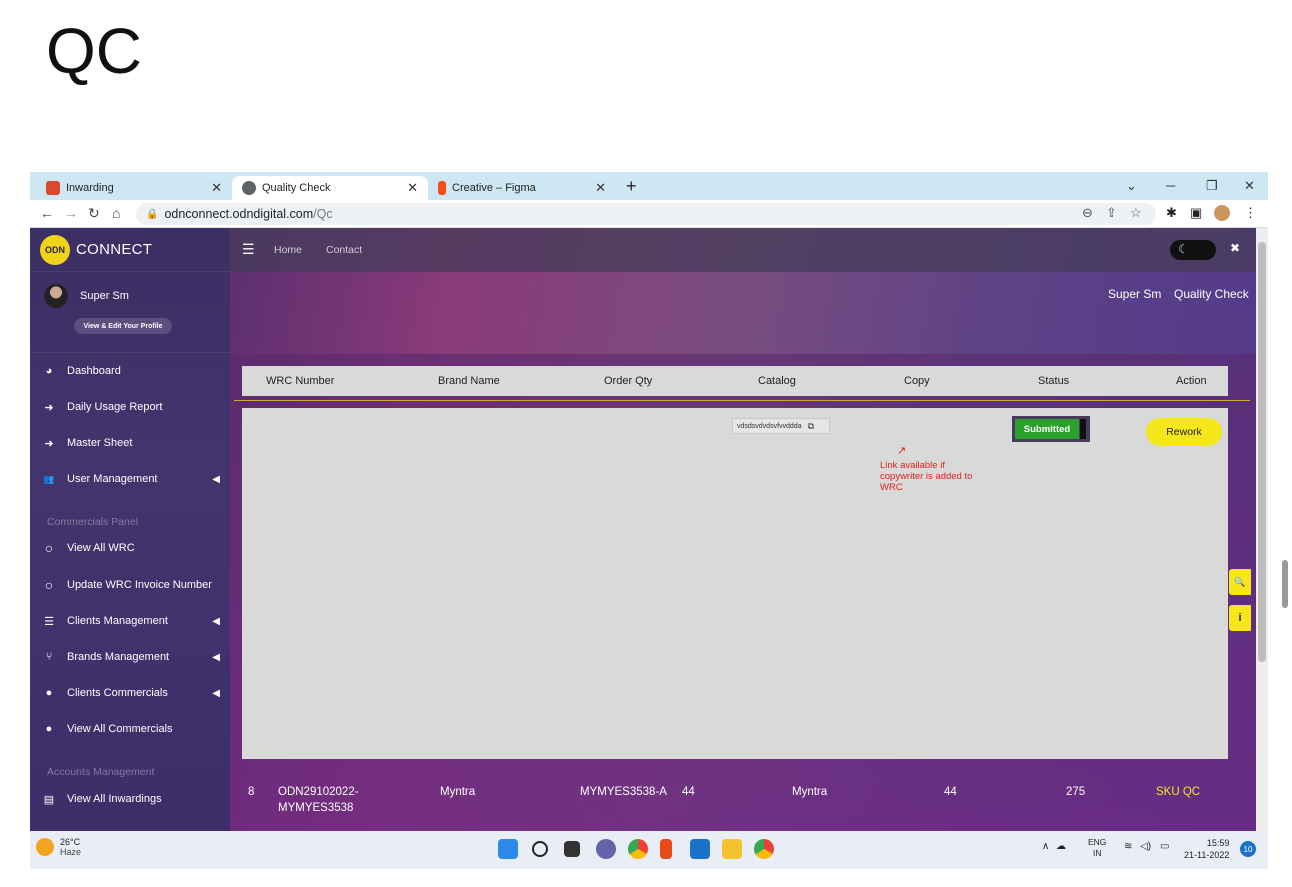 The image size is (1292, 887). I want to click on nav-contact-link: Contact, so click(344, 250).